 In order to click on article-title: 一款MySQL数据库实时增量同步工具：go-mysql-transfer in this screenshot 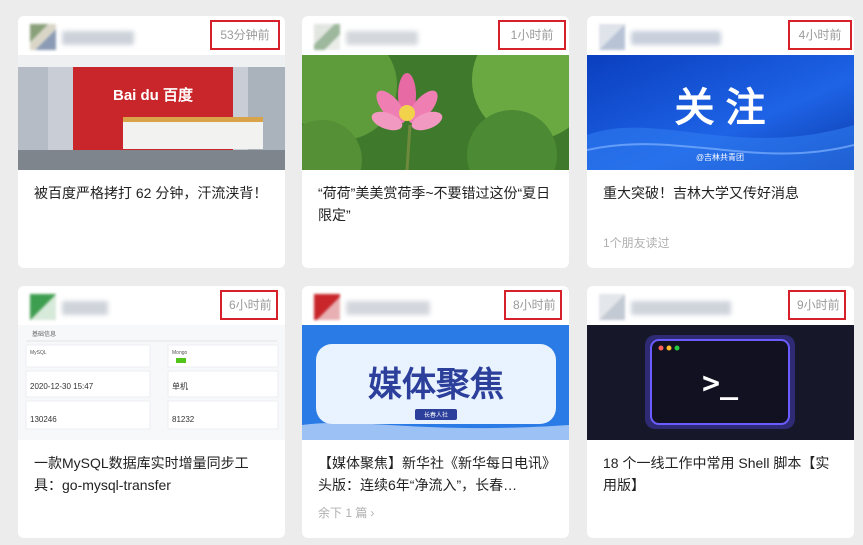, I will do `click(151, 474)`.